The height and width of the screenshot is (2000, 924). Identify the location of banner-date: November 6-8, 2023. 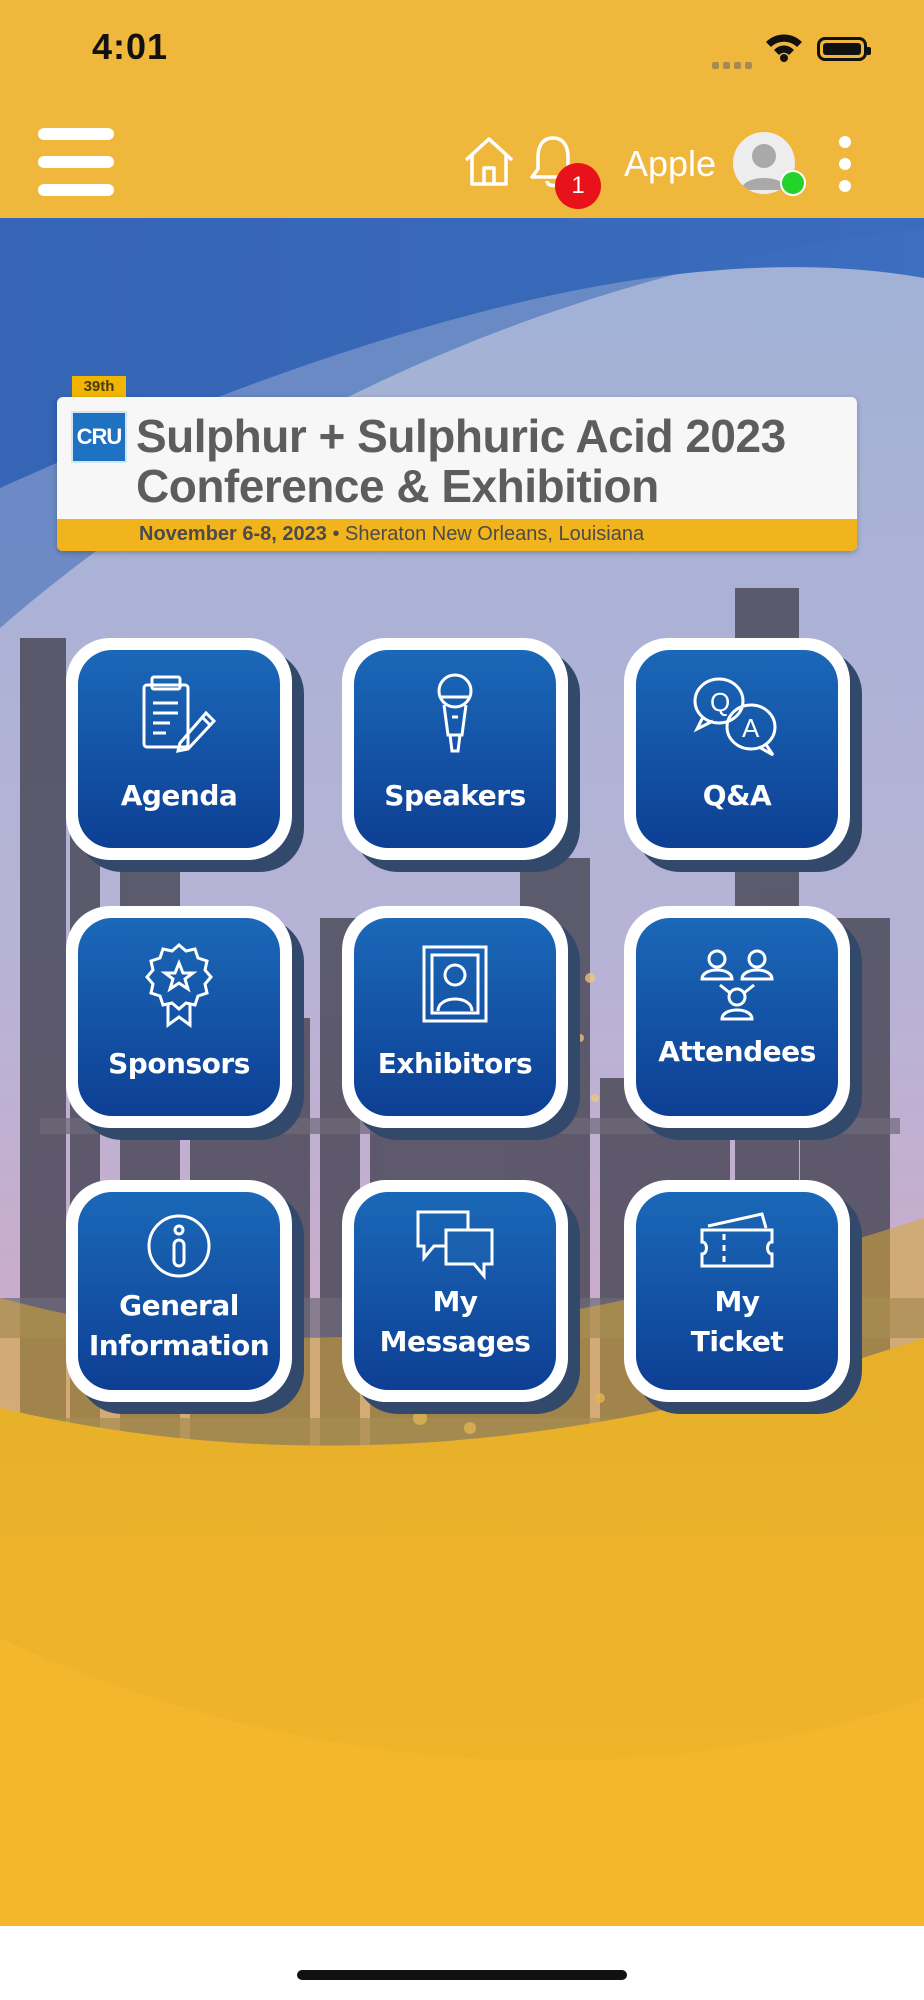
(233, 534).